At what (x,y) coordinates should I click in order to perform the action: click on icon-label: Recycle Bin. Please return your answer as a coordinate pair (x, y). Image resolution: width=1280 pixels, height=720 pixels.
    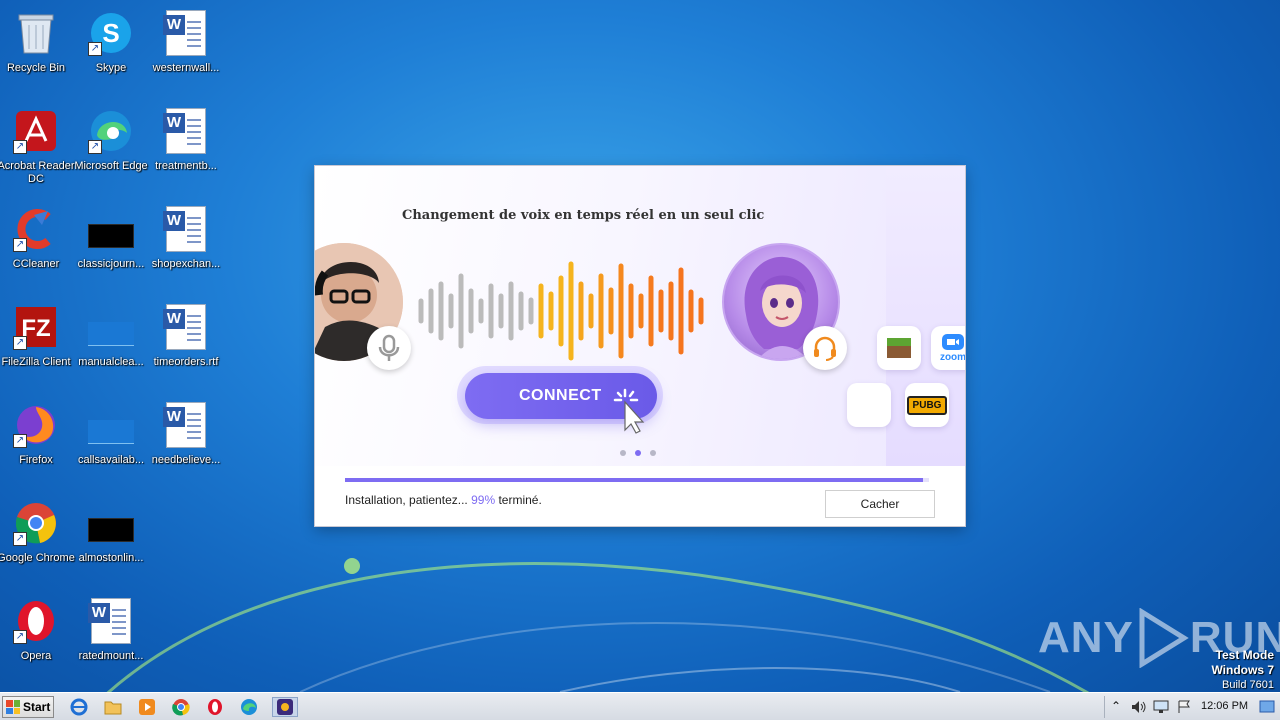
    Looking at the image, I should click on (36, 68).